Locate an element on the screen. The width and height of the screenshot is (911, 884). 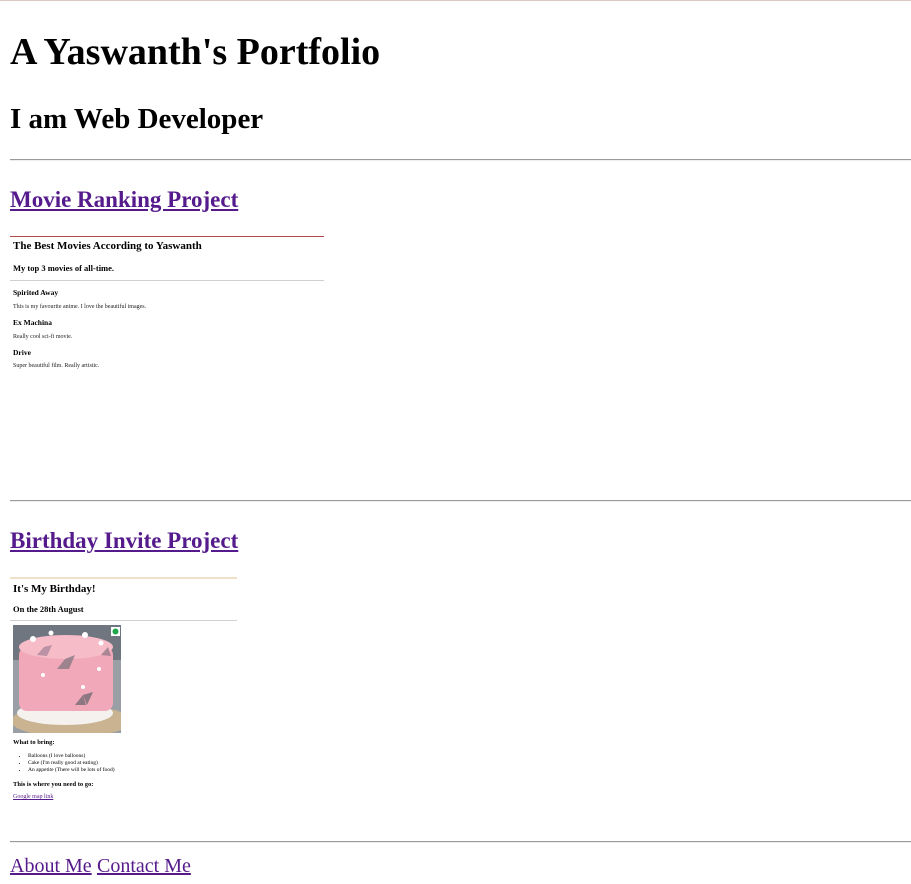
birthday-cake-image is located at coordinates (67, 679).